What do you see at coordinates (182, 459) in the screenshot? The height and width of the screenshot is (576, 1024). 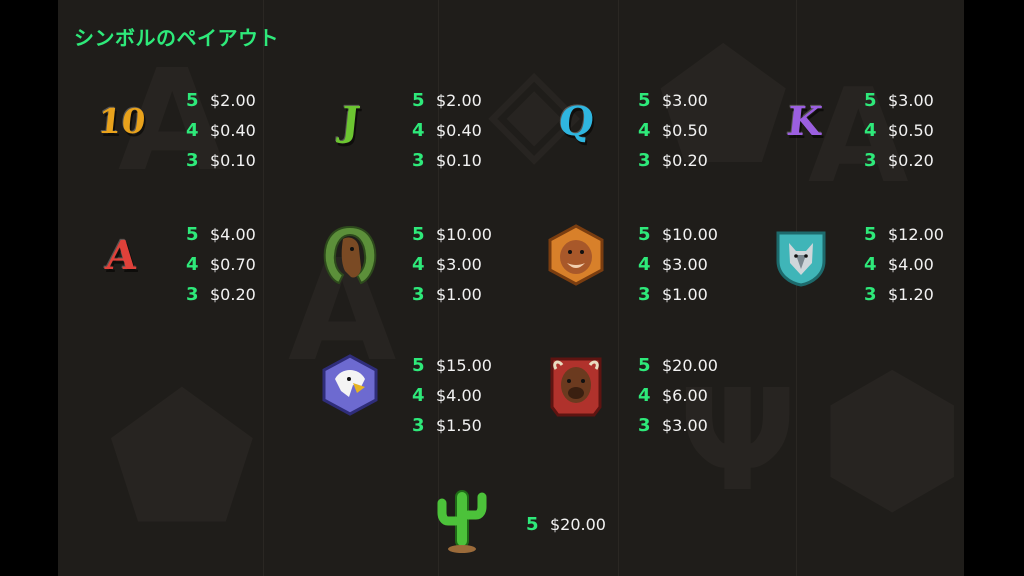 I see `background-shield-glyph: ⬟` at bounding box center [182, 459].